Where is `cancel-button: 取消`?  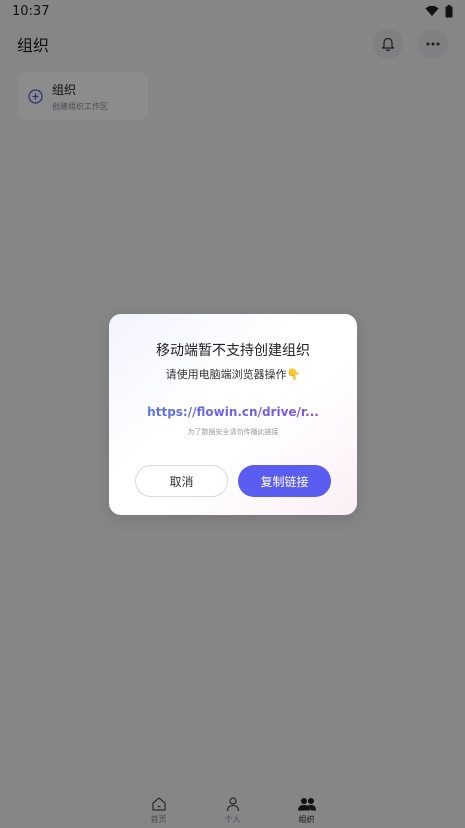
cancel-button: 取消 is located at coordinates (181, 481).